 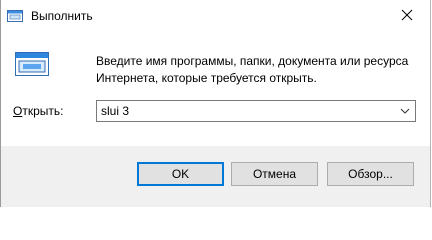 I want to click on run-app-icon, so click(x=15, y=16).